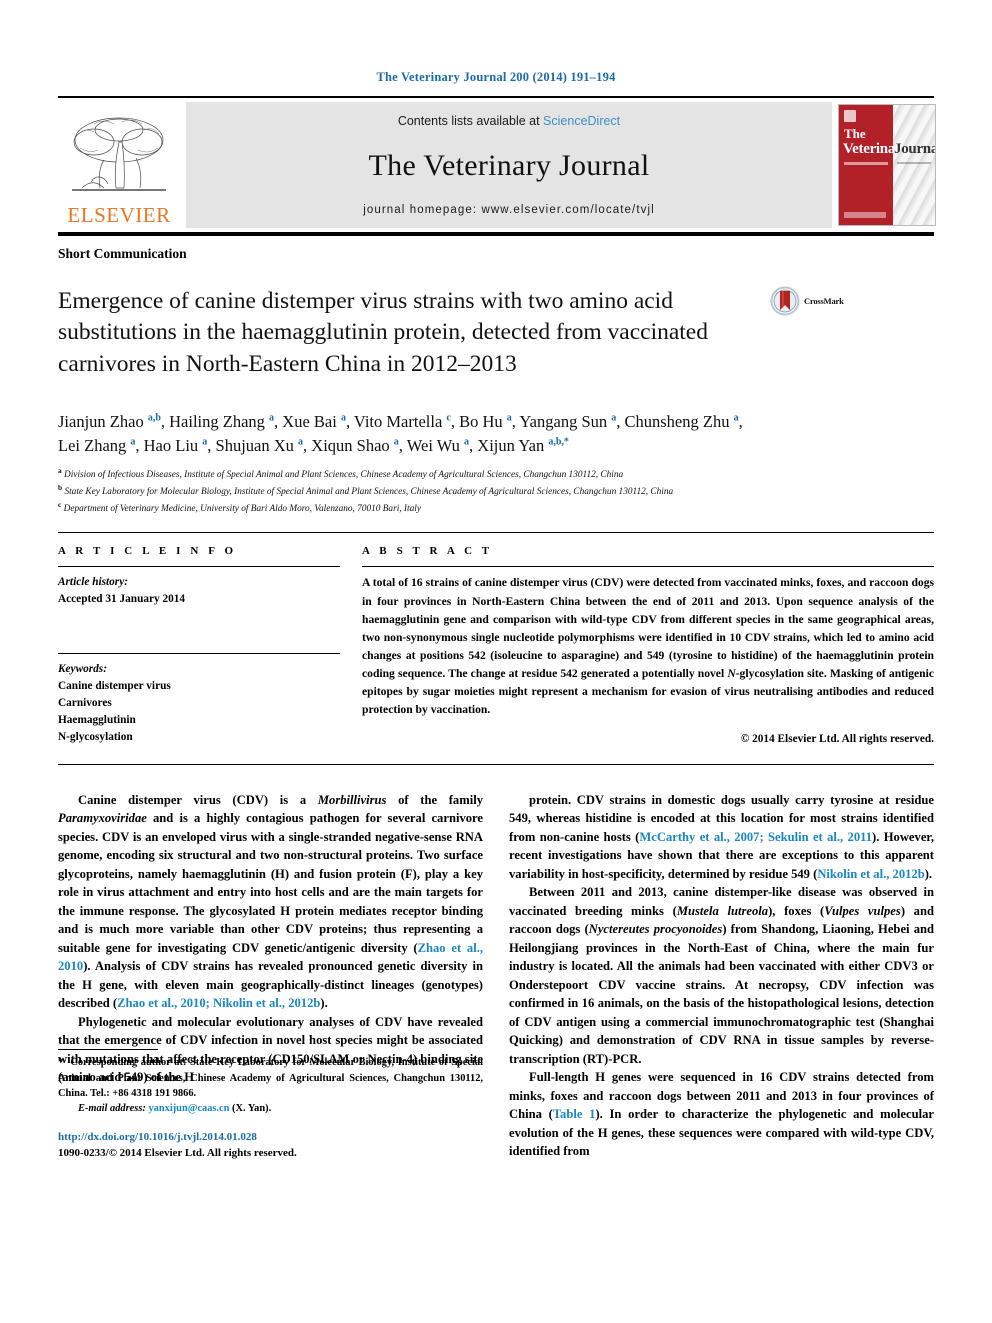  Describe the element at coordinates (147, 551) in the screenshot. I see `article-info-heading: A R T I C L E I N F O` at that location.